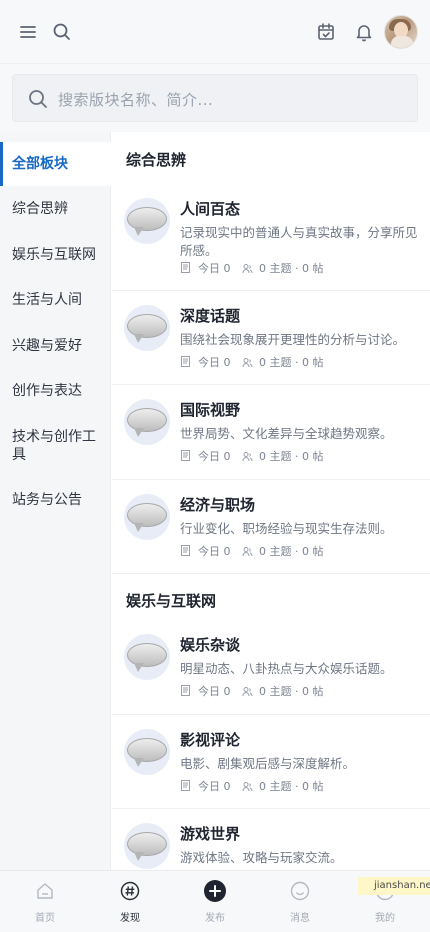 The height and width of the screenshot is (932, 430). I want to click on board-item-entertainment-chat: 娱乐杂谈 明星动态、八卦热点与大众娱乐话题。 今日 0 0 主题 · 0 帖, so click(271, 667).